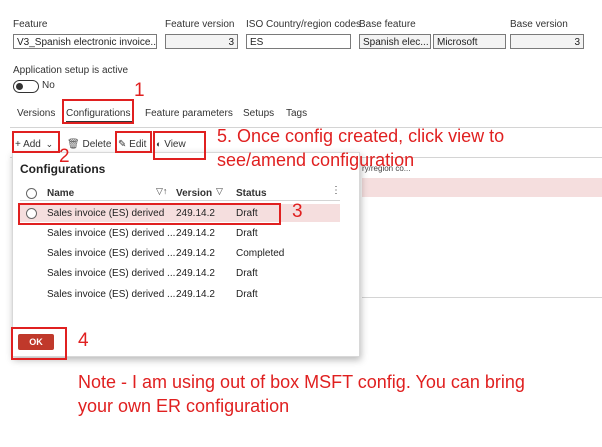  Describe the element at coordinates (36, 142) in the screenshot. I see `annotation-box-add` at that location.